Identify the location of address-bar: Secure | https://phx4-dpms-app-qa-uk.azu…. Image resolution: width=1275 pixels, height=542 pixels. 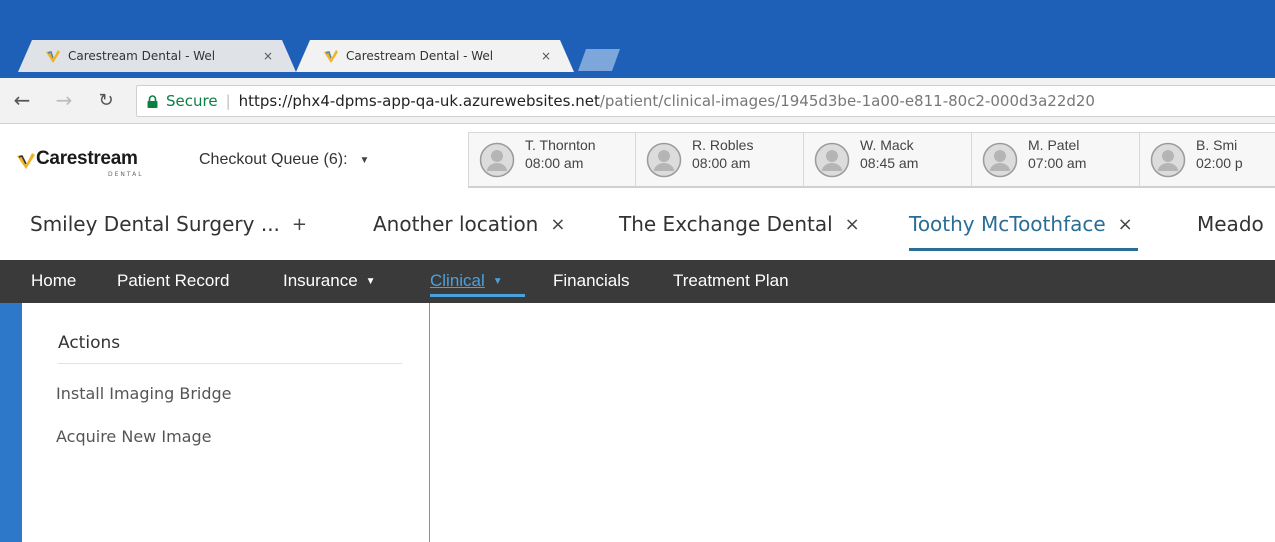
(705, 101).